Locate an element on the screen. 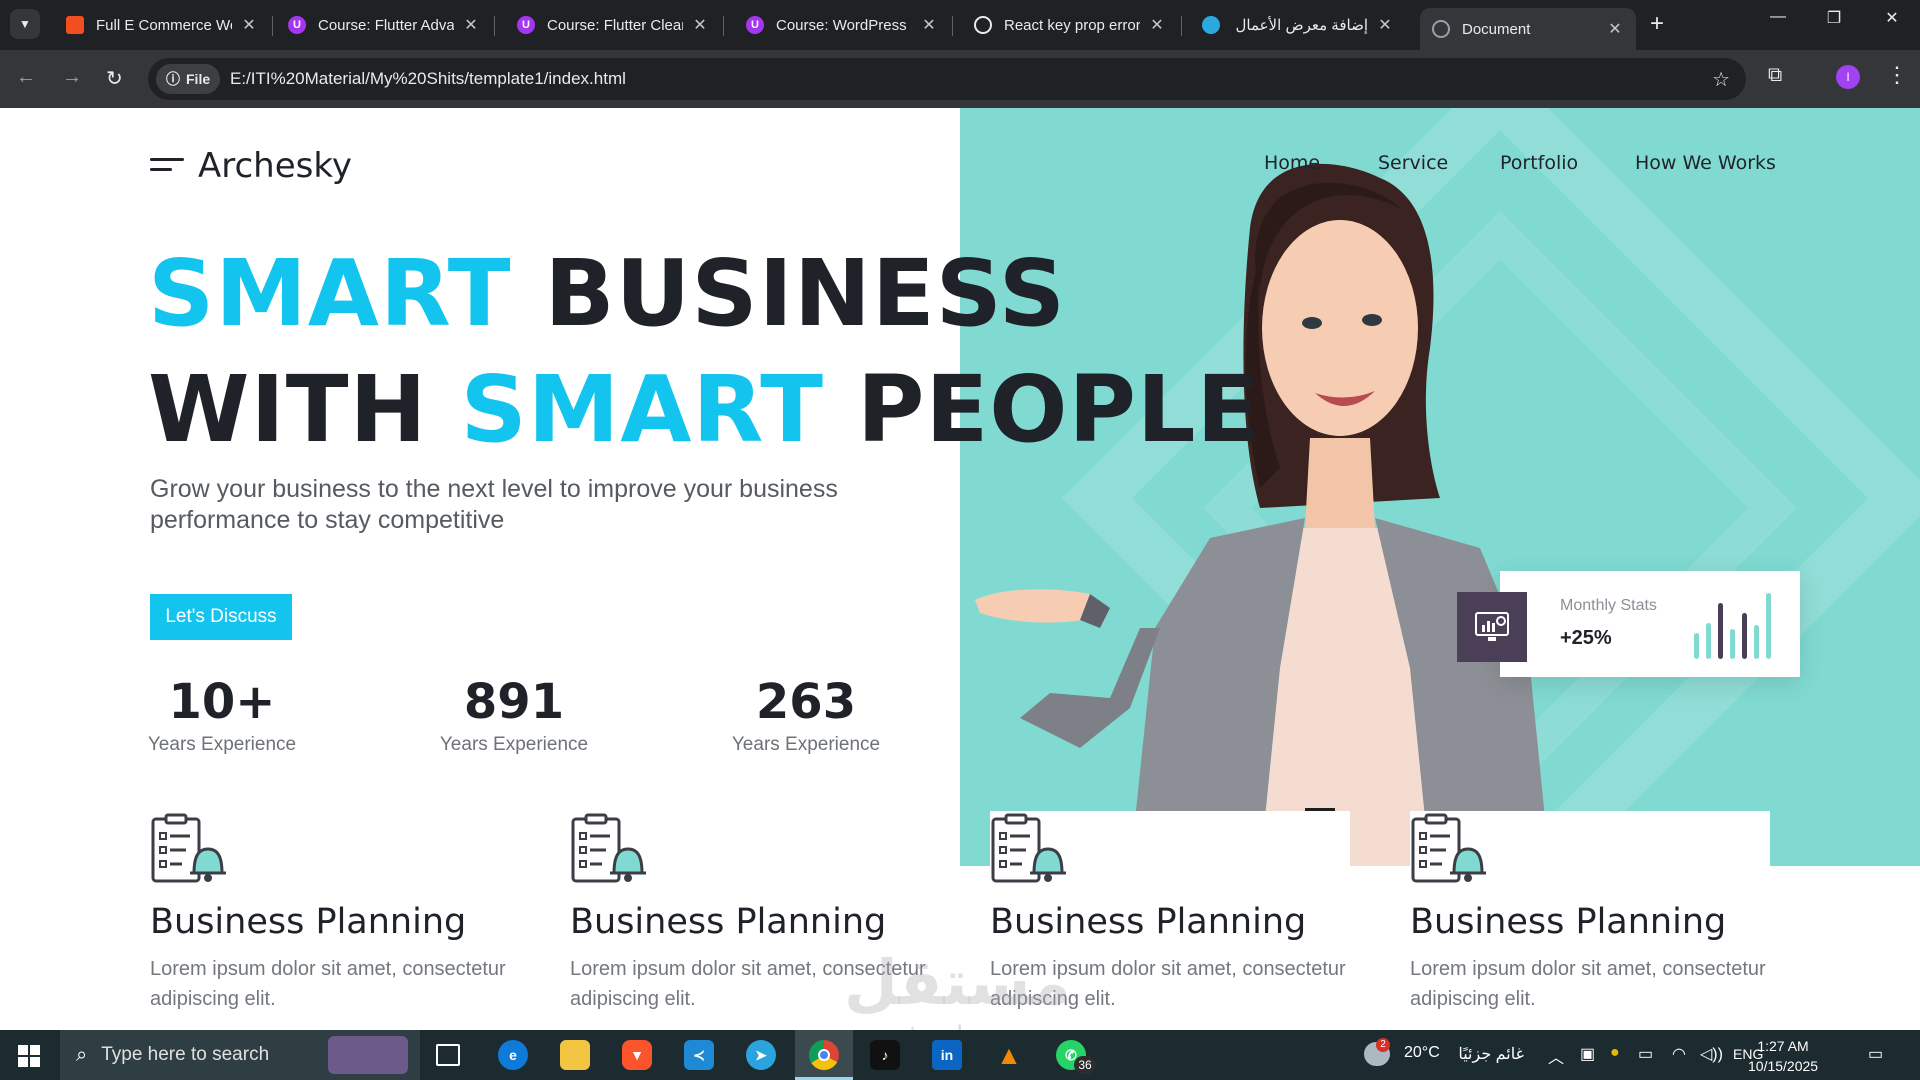  monitor-chart-icon is located at coordinates (1492, 627).